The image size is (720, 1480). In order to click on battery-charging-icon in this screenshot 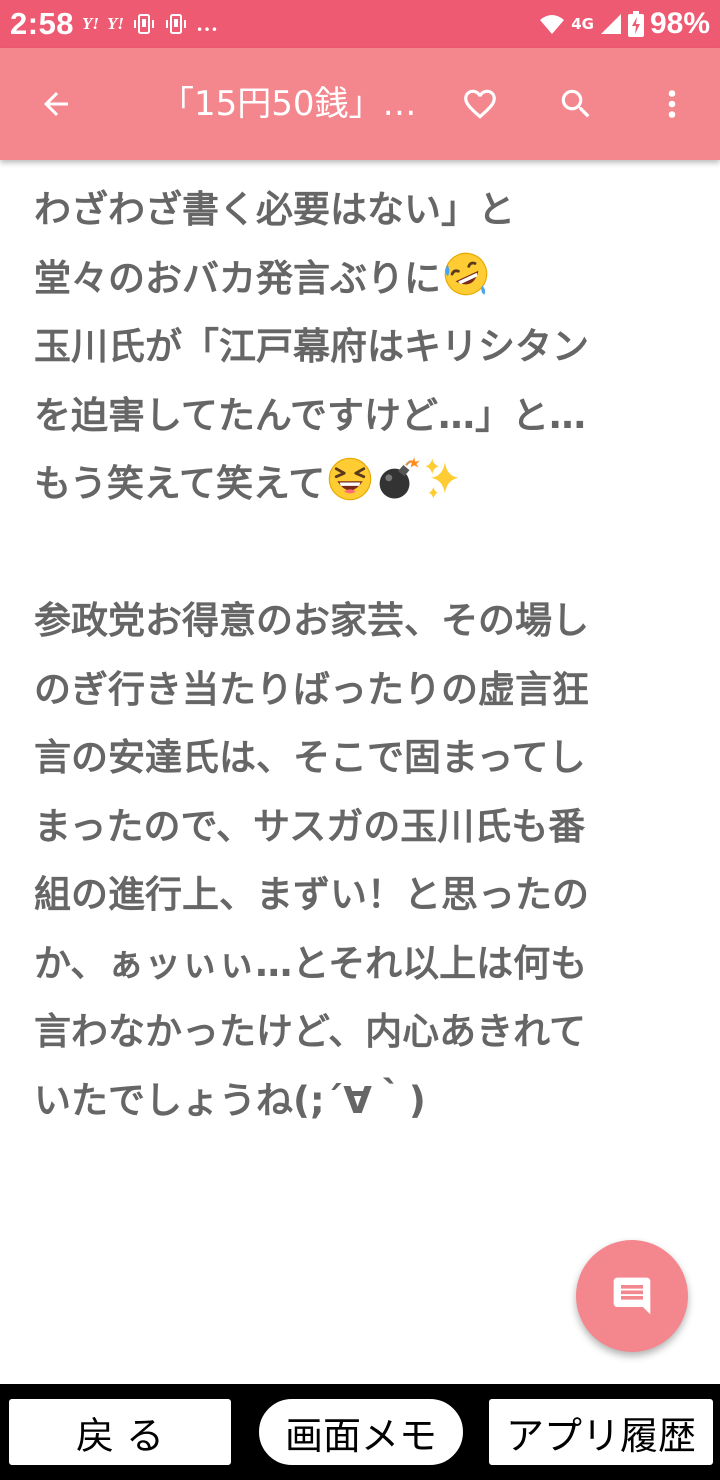, I will do `click(635, 24)`.